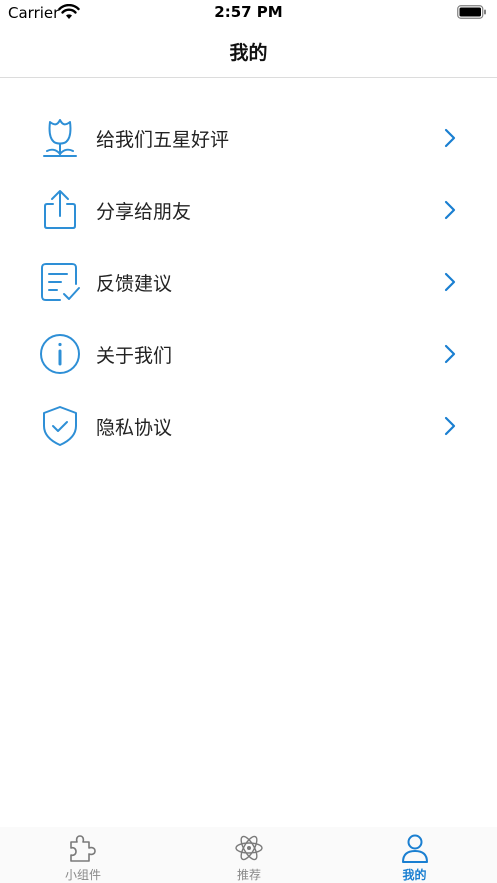 The image size is (497, 883). I want to click on atom-icon, so click(249, 848).